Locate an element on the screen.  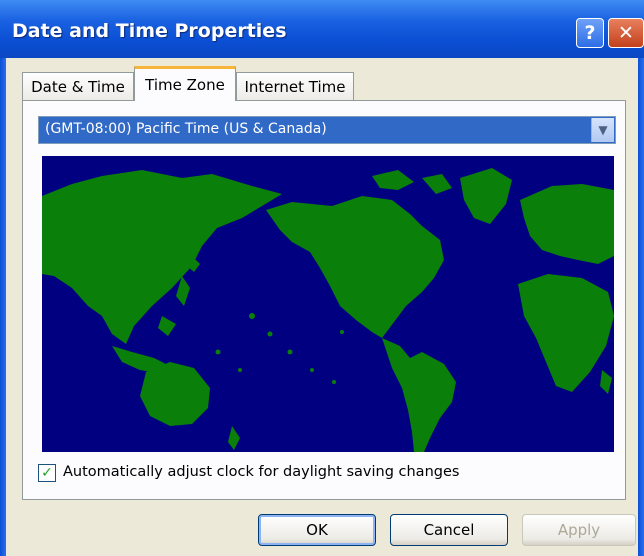
daylight-saving-checkbox: ✓ is located at coordinates (47, 473).